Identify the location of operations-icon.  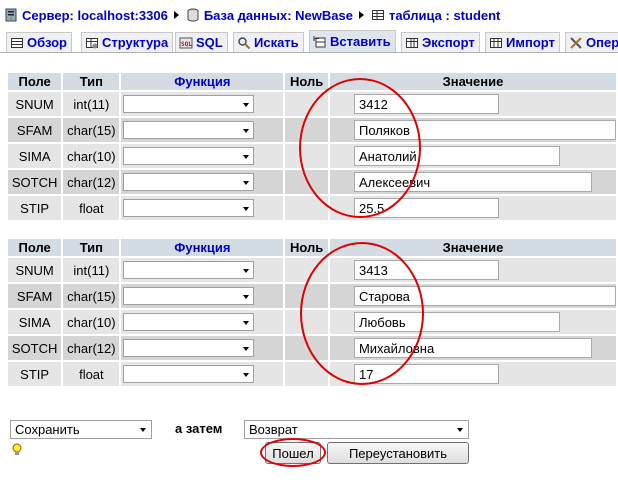
(576, 42).